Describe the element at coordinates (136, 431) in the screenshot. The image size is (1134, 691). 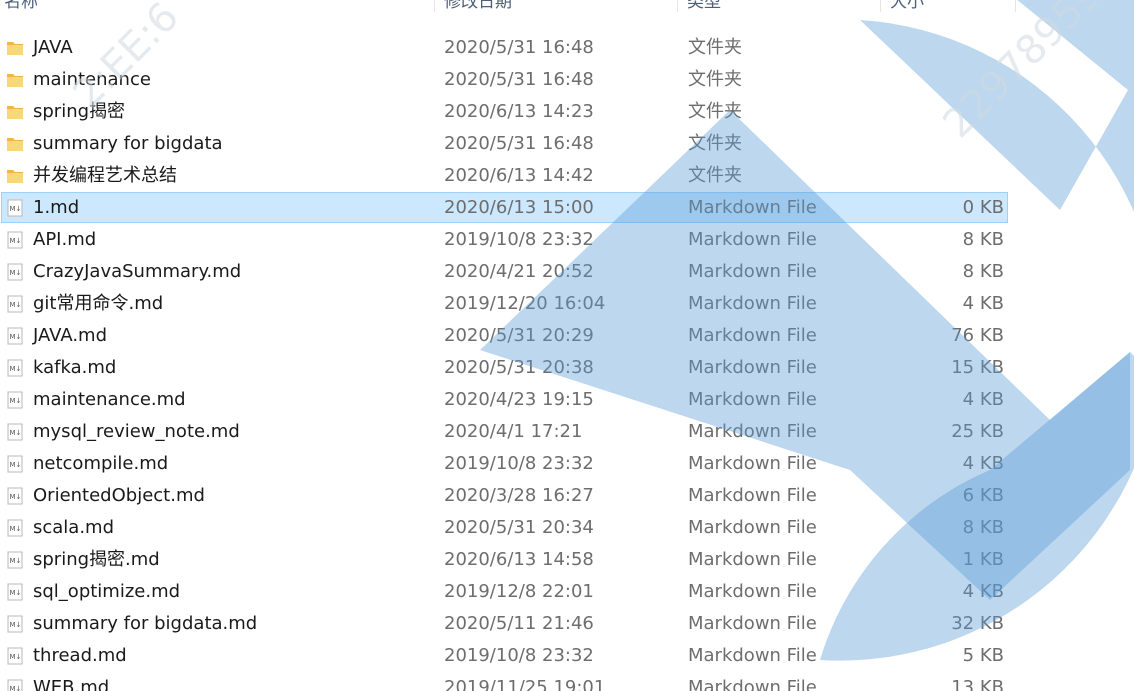
I see `file-name: mysql_review_note.md` at that location.